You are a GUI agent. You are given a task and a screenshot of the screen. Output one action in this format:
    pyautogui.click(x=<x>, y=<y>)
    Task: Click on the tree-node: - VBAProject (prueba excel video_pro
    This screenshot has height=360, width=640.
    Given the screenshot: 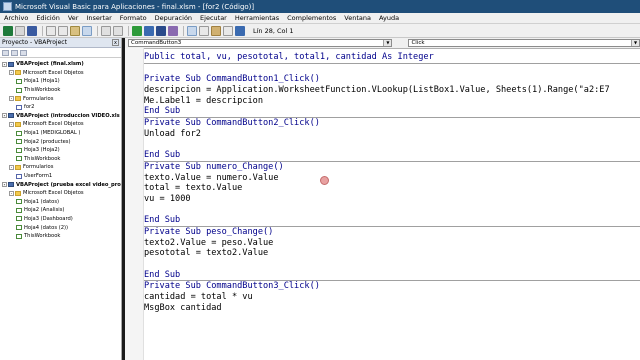 What is the action you would take?
    pyautogui.click(x=60, y=184)
    